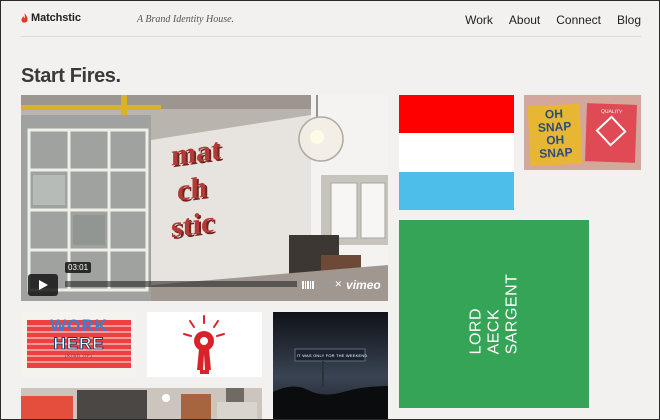  What do you see at coordinates (24, 17) in the screenshot?
I see `flame-icon` at bounding box center [24, 17].